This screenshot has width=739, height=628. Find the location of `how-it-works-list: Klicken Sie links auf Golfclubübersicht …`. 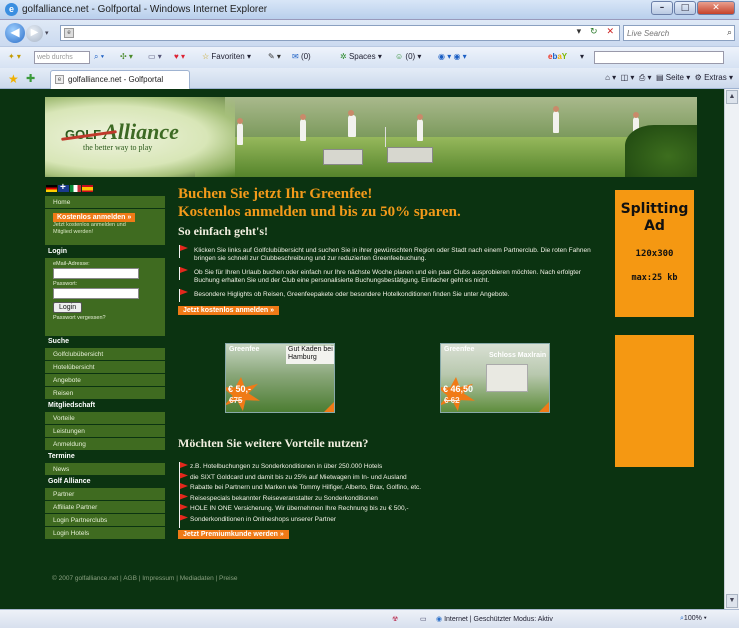

how-it-works-list: Klicken Sie links auf Golfclubübersicht … is located at coordinates (393, 273).